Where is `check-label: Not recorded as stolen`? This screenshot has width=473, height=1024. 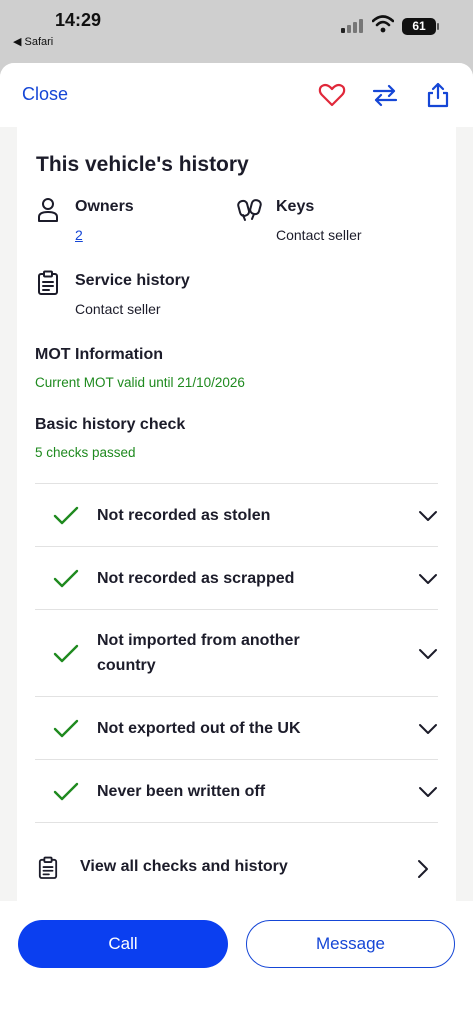
check-label: Not recorded as stolen is located at coordinates (184, 515).